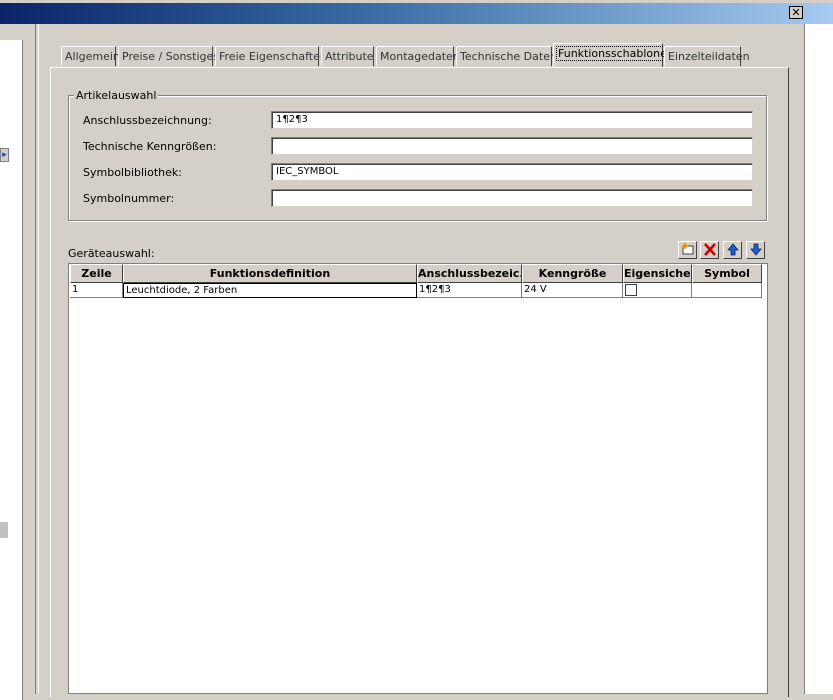  Describe the element at coordinates (416, 12) in the screenshot. I see `window-titlebar` at that location.